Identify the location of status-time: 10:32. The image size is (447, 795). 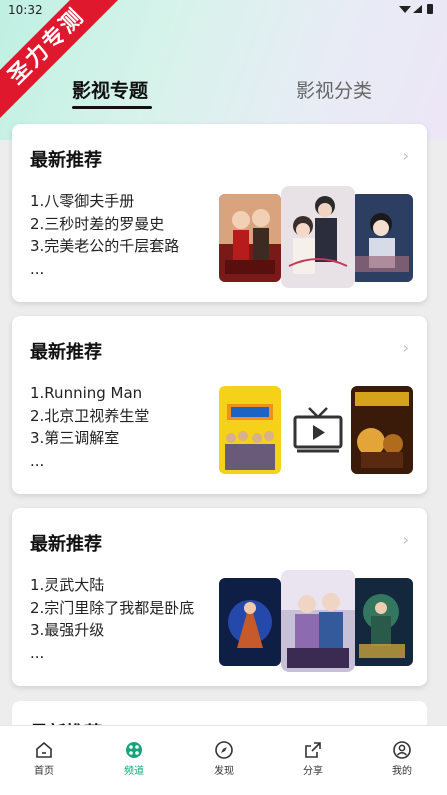
(25, 10).